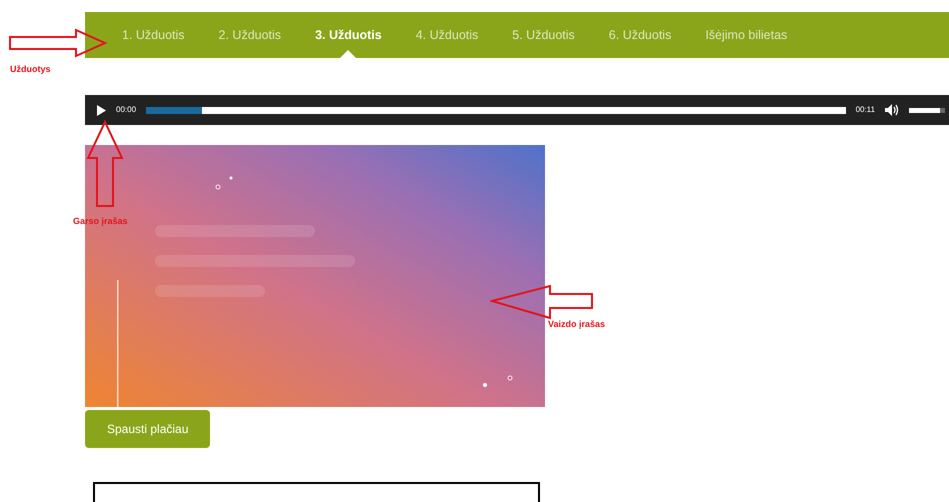  What do you see at coordinates (746, 35) in the screenshot?
I see `tab: Išėjimo bilietas` at bounding box center [746, 35].